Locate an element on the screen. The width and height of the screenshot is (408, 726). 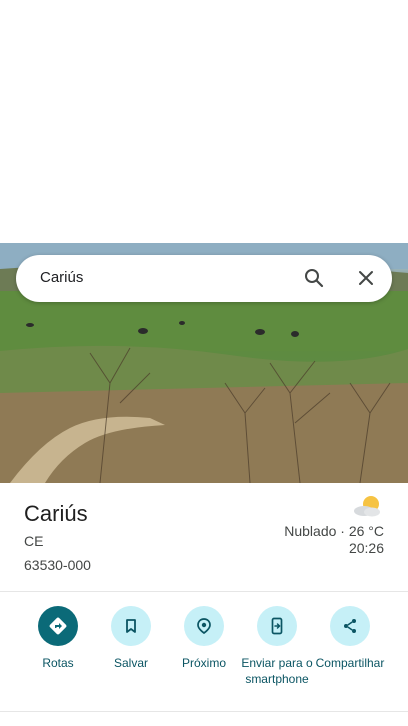
place-region: CE is located at coordinates (34, 541).